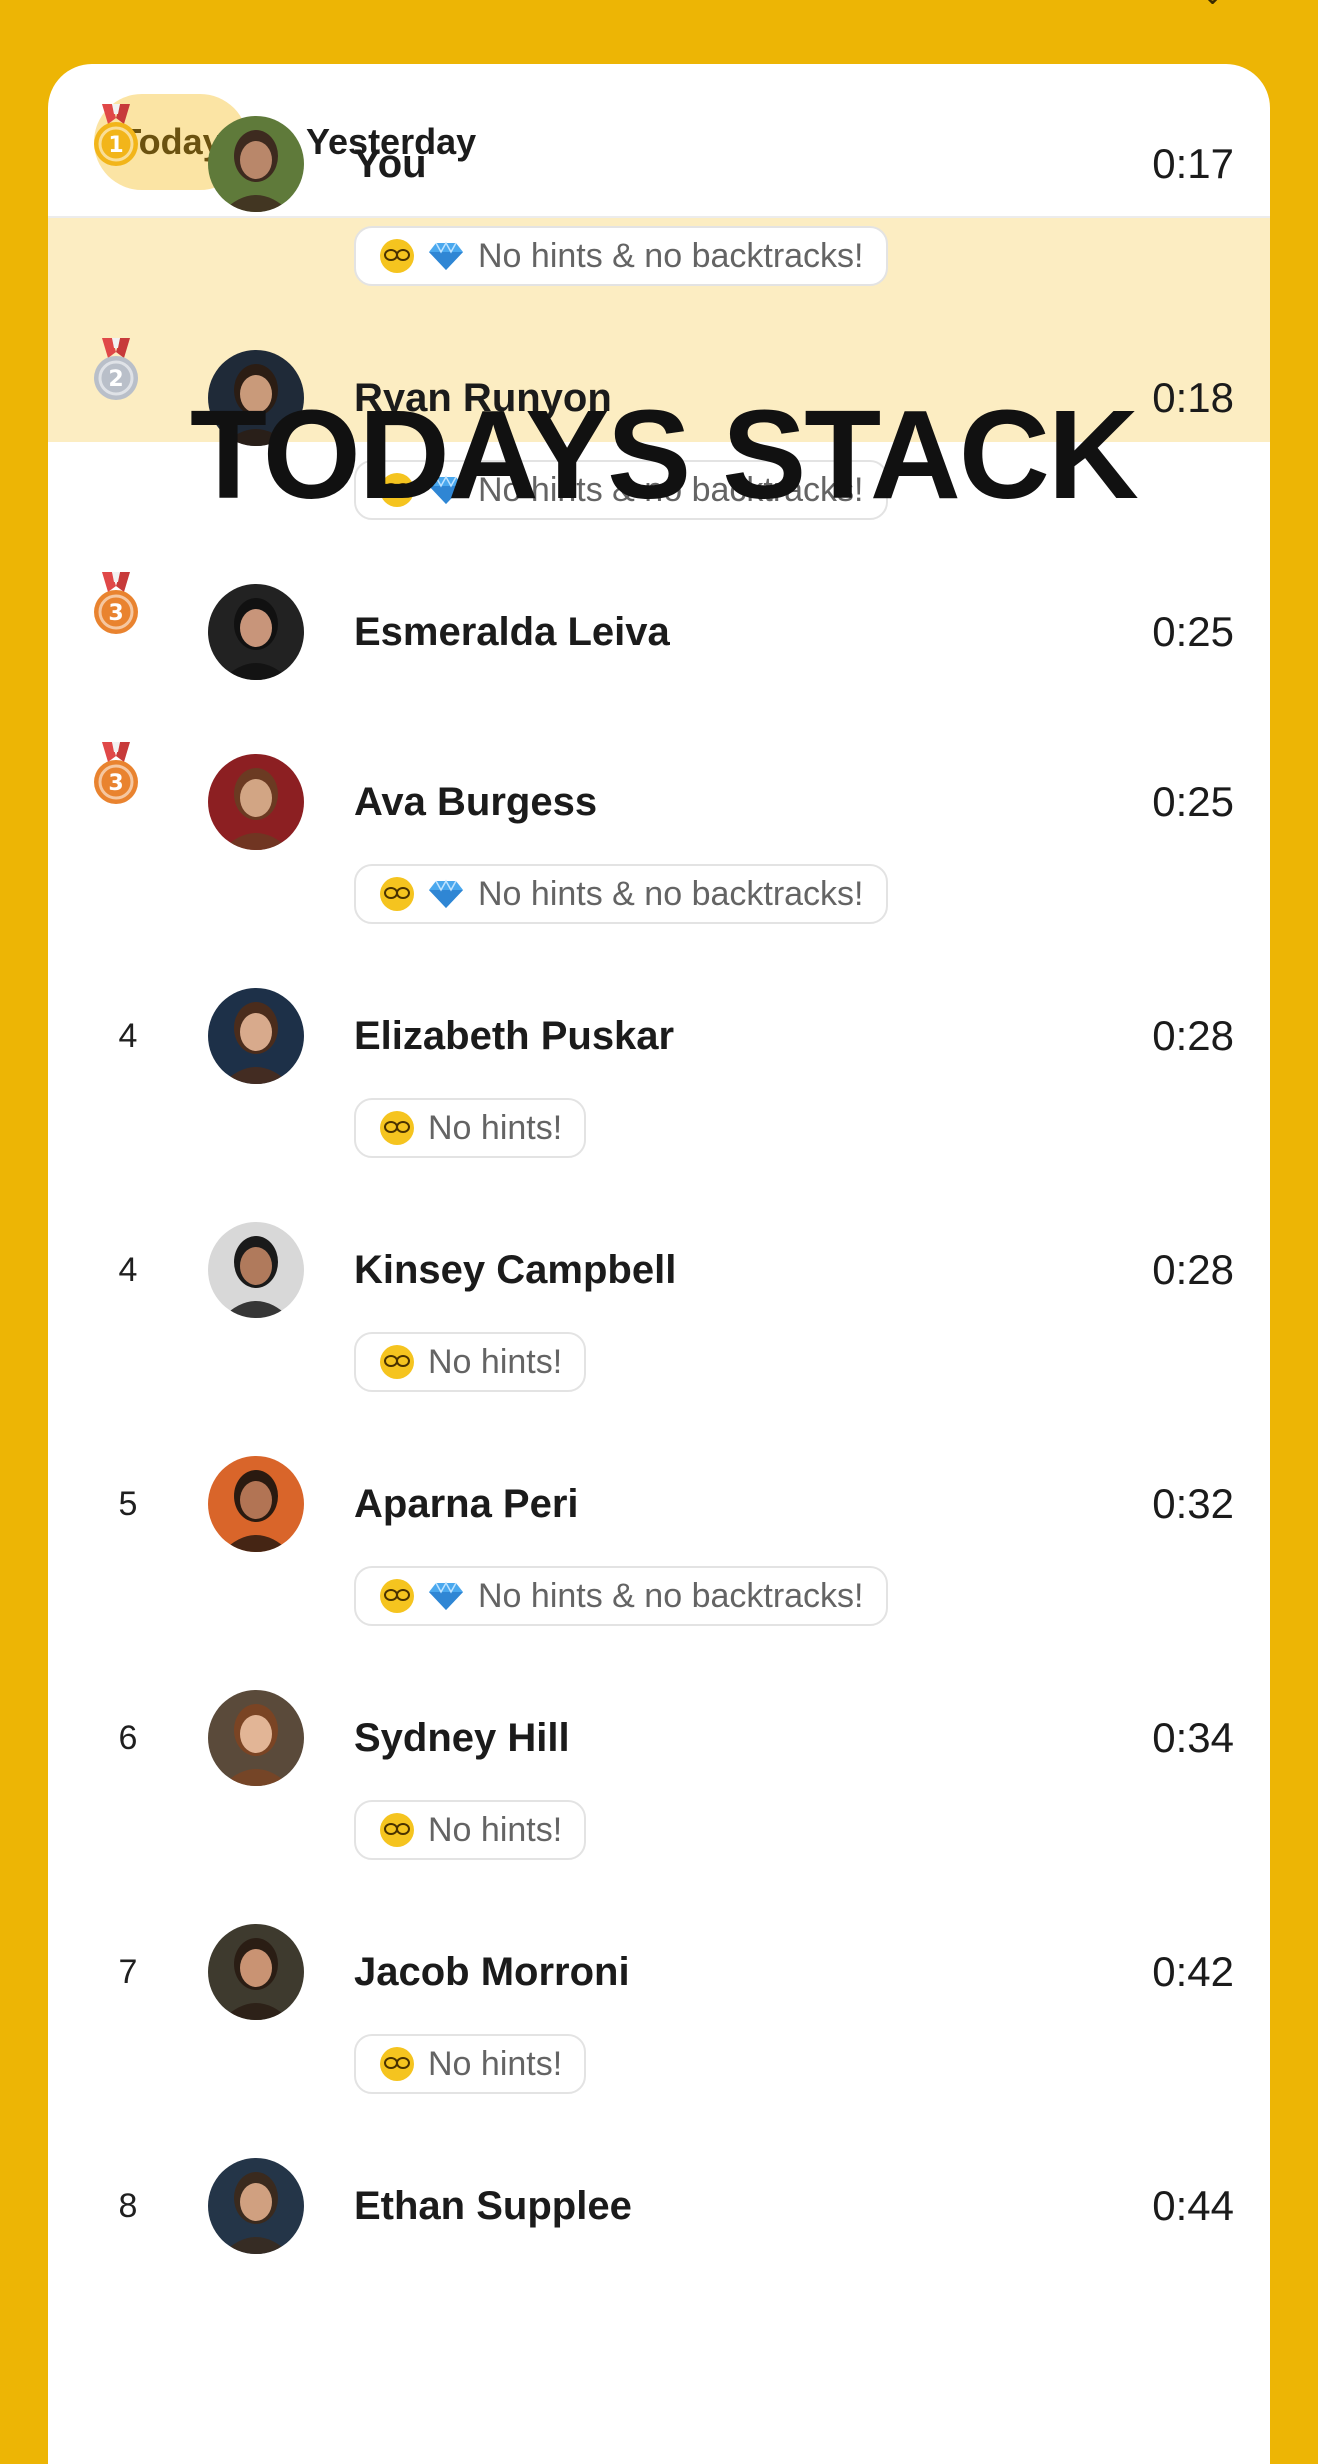 The width and height of the screenshot is (1318, 2464). I want to click on leaderboard-row: 8 Ethan Supplee 0:44, so click(659, 2311).